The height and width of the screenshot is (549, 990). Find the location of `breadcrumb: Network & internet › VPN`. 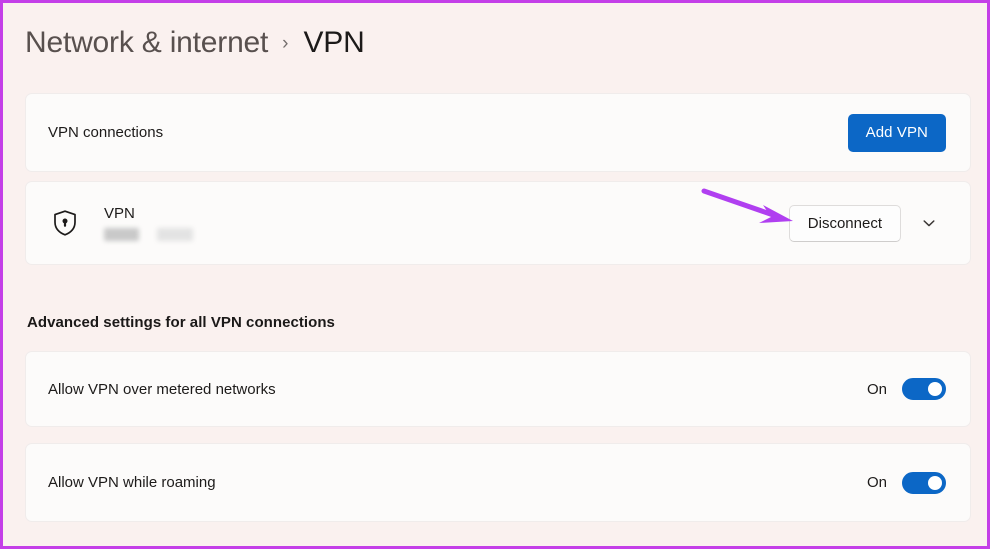

breadcrumb: Network & internet › VPN is located at coordinates (195, 43).